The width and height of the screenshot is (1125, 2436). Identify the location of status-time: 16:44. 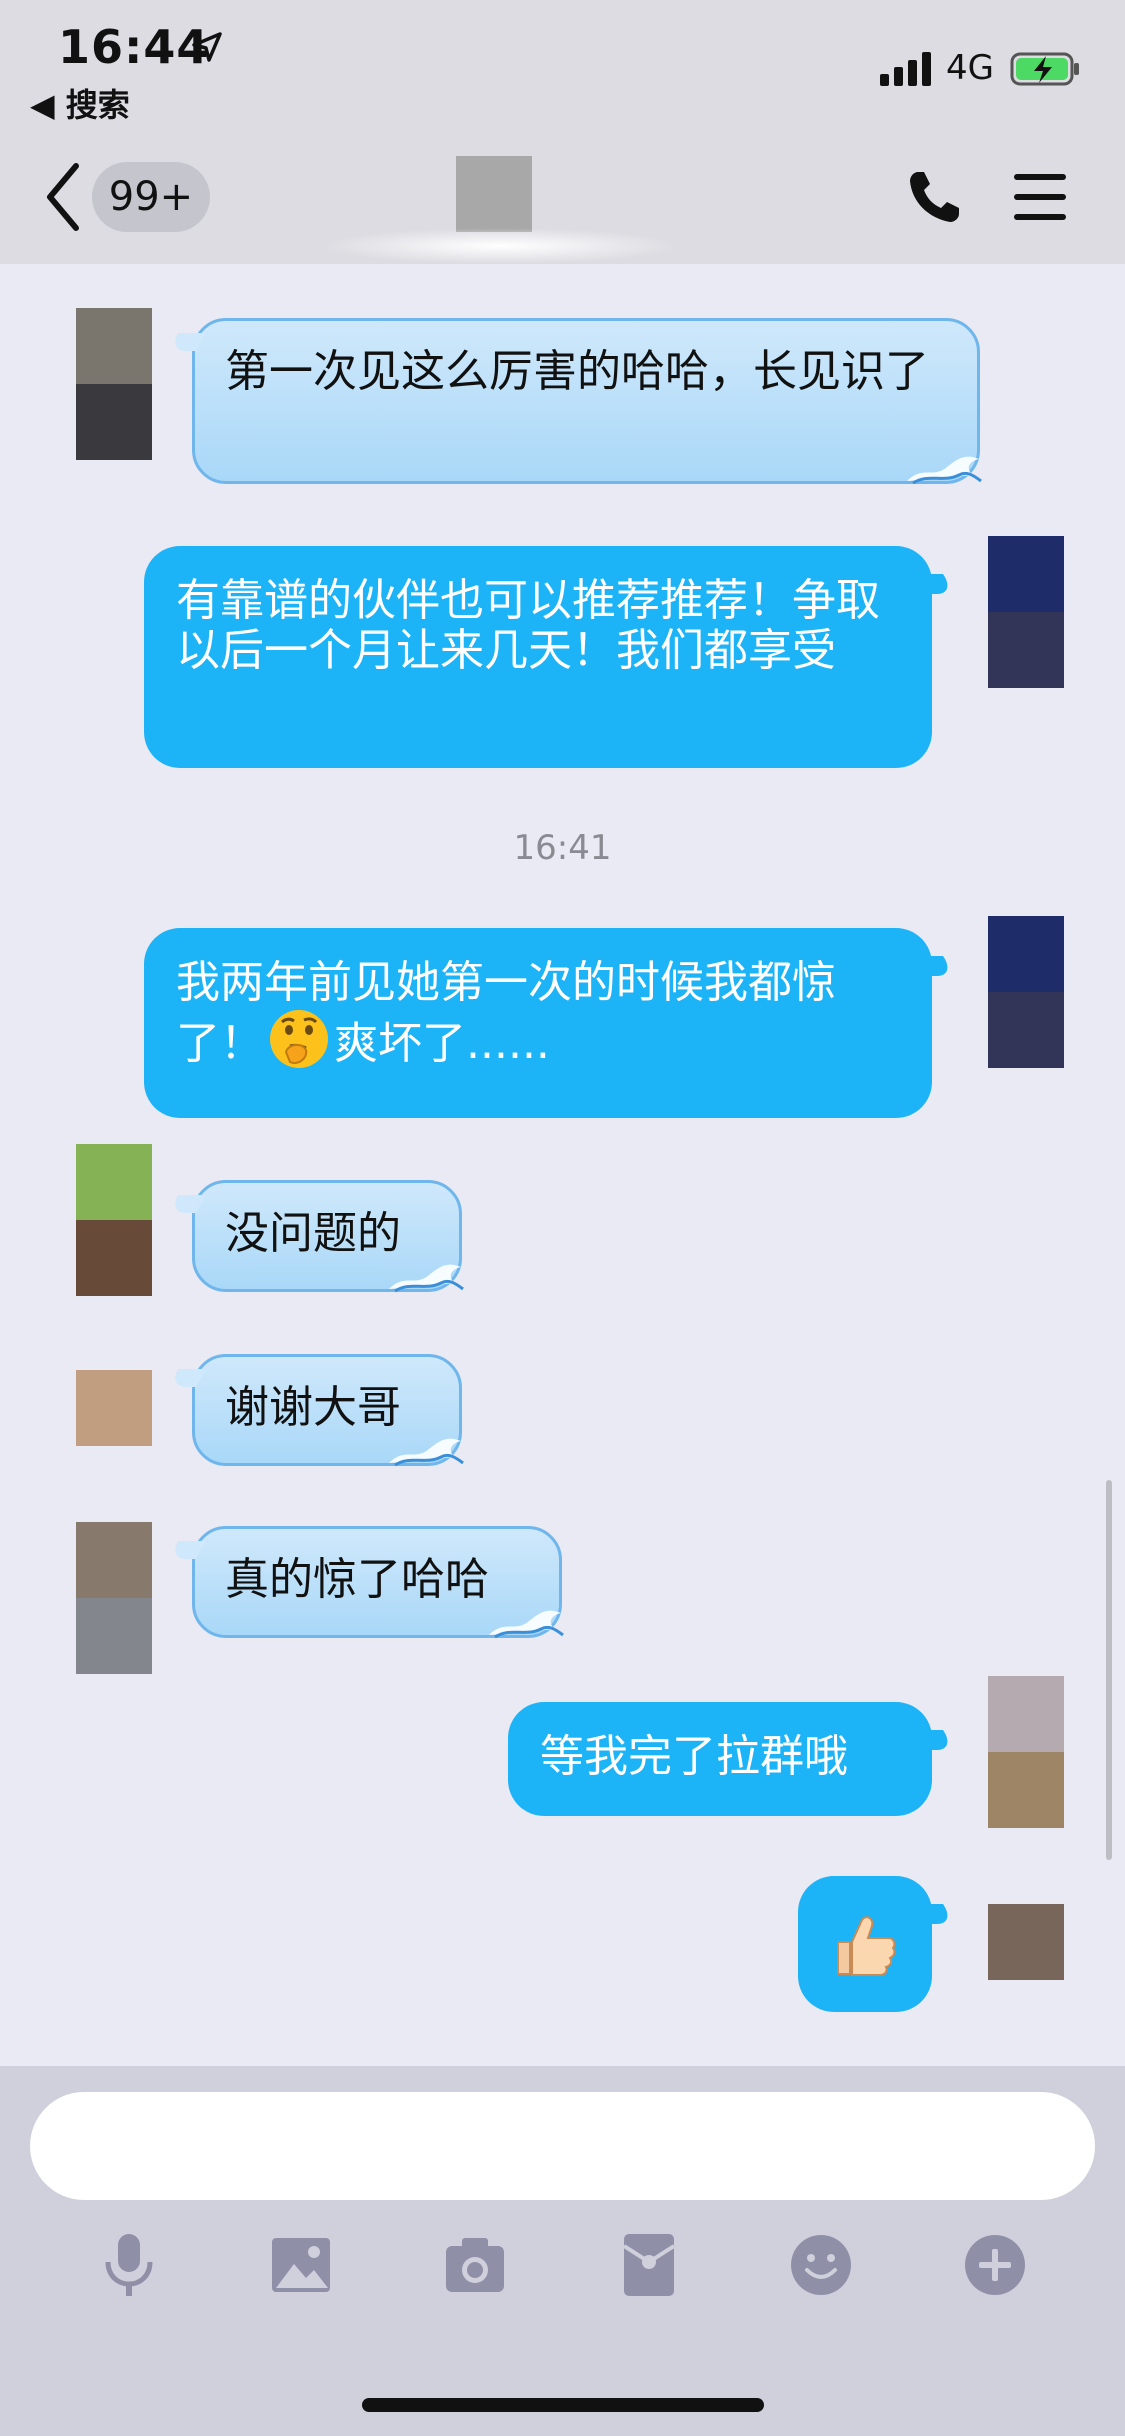
(134, 47).